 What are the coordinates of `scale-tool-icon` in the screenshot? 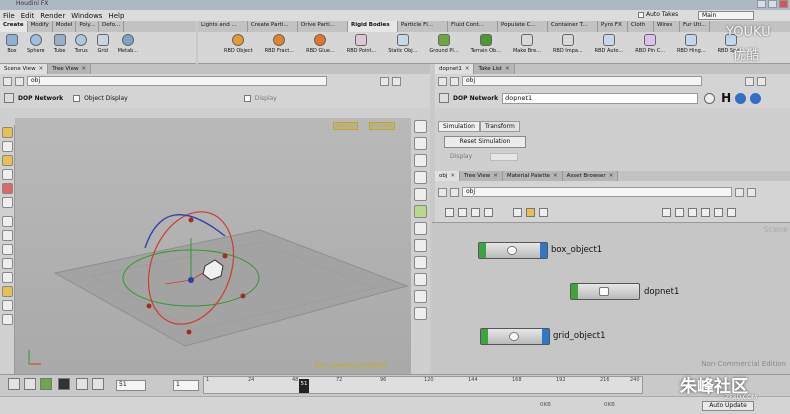 It's located at (7, 174).